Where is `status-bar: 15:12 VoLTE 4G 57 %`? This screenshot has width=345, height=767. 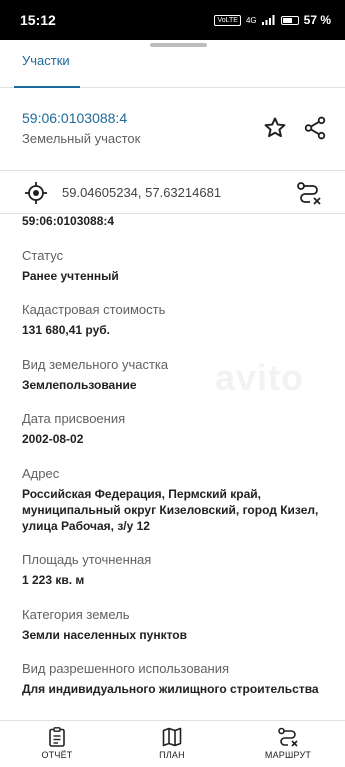
status-bar: 15:12 VoLTE 4G 57 % is located at coordinates (172, 20).